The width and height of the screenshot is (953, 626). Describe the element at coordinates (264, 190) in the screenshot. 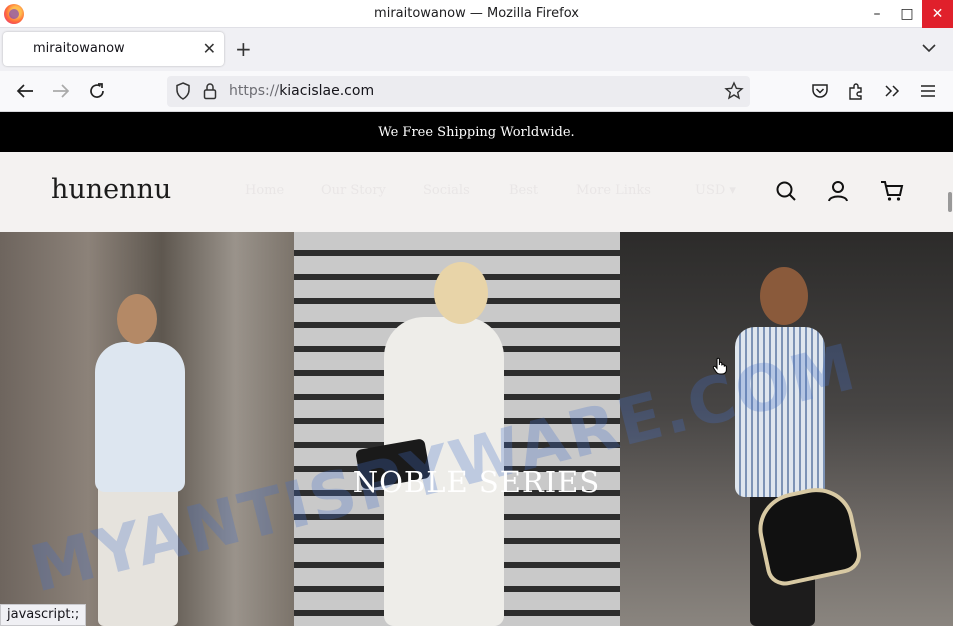

I see `nav-home: Home` at that location.